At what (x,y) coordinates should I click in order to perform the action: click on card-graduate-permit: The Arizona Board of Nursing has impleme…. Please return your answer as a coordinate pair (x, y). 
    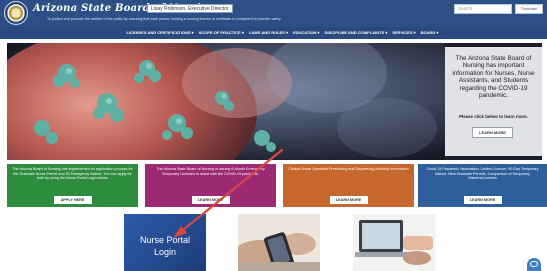
    Looking at the image, I should click on (72, 185).